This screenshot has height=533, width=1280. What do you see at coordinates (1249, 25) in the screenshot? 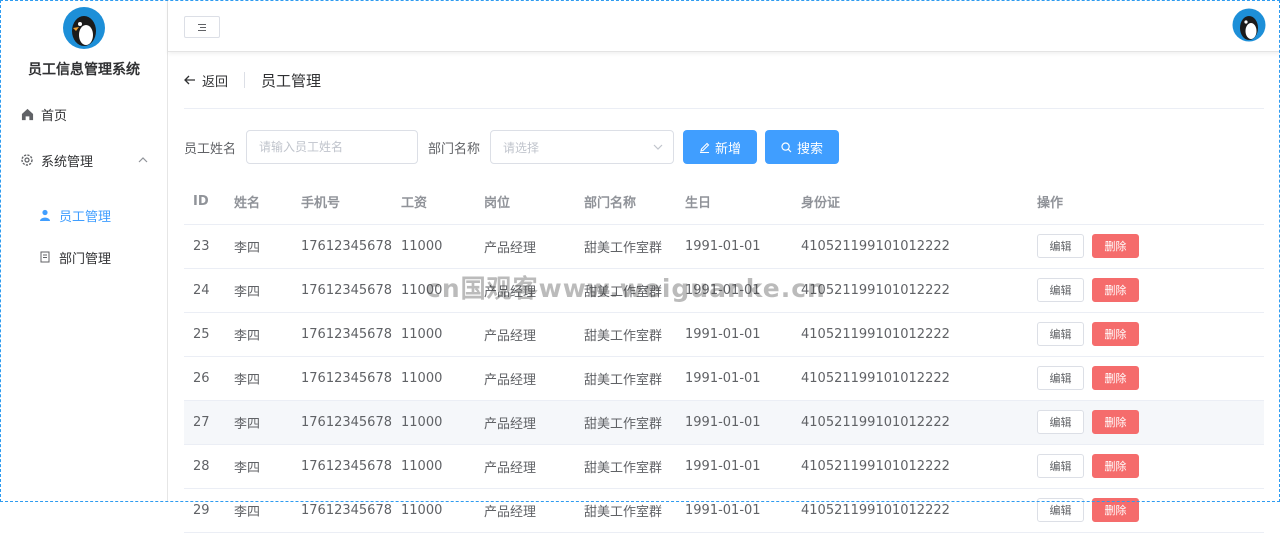
I see `user-avatar` at bounding box center [1249, 25].